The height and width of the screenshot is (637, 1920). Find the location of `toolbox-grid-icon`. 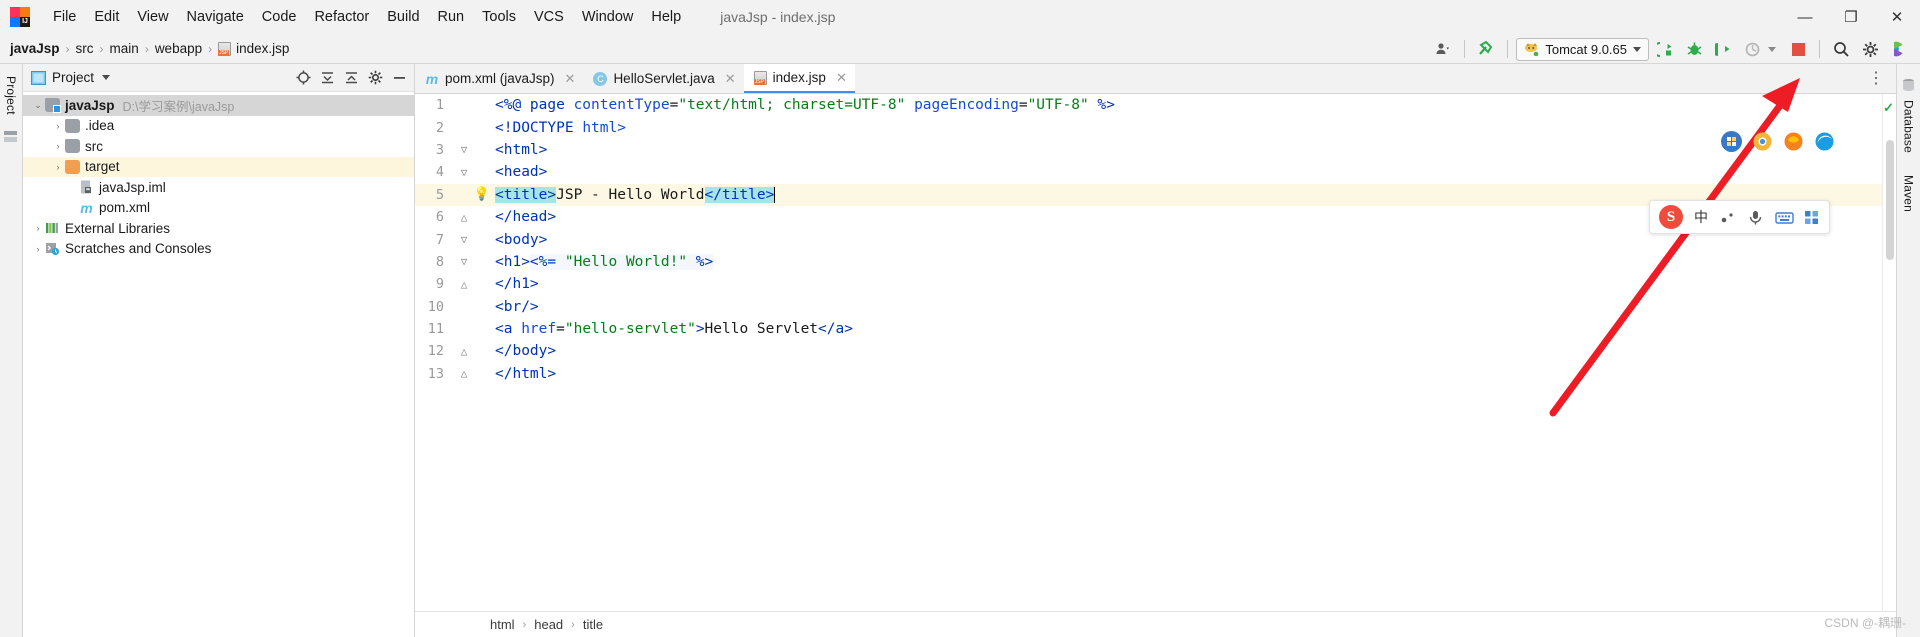

toolbox-grid-icon is located at coordinates (1811, 217).